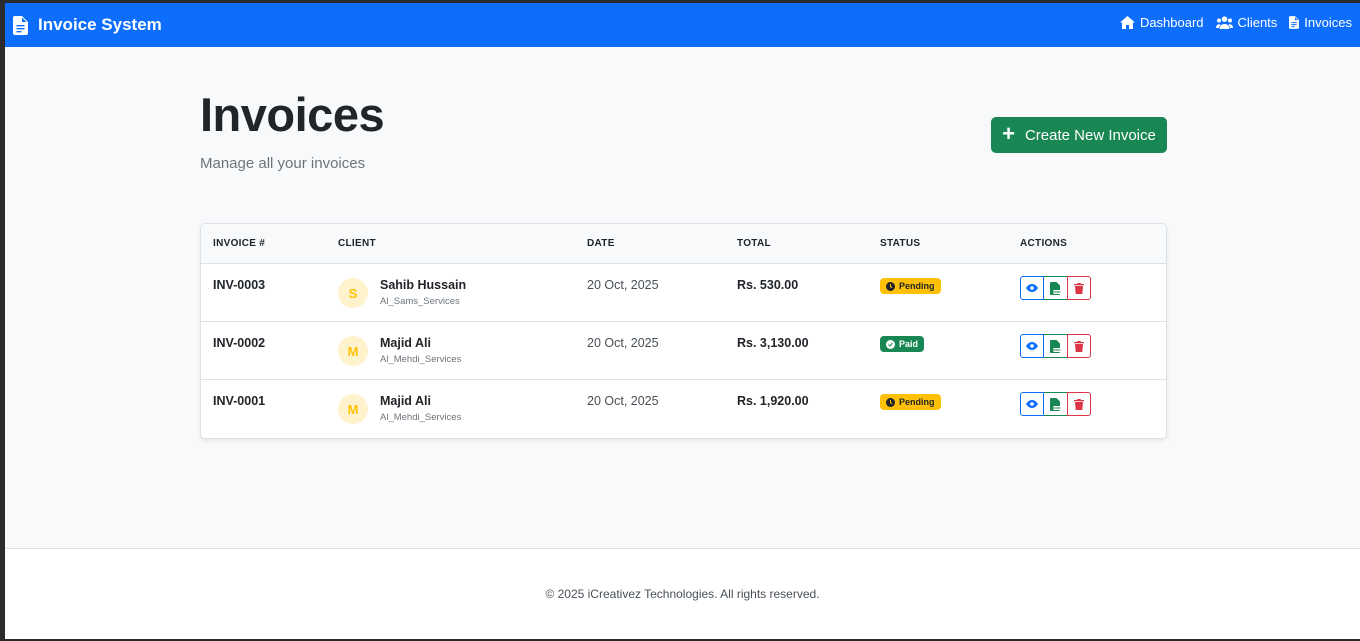 Image resolution: width=1360 pixels, height=641 pixels. I want to click on nav-links: Dashboard Clients Invoices, so click(1235, 22).